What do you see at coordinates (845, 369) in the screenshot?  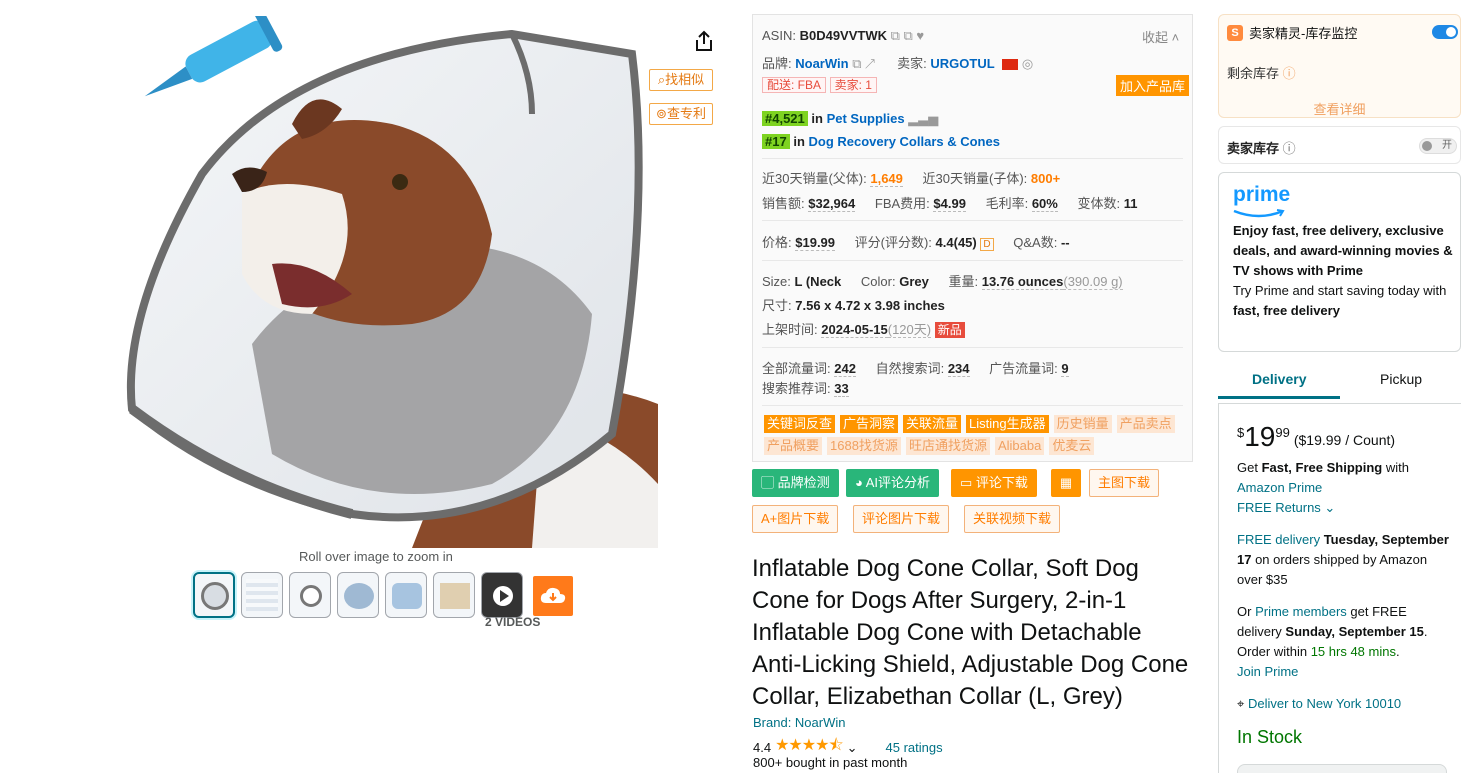 I see `traffic-all-value: 242` at bounding box center [845, 369].